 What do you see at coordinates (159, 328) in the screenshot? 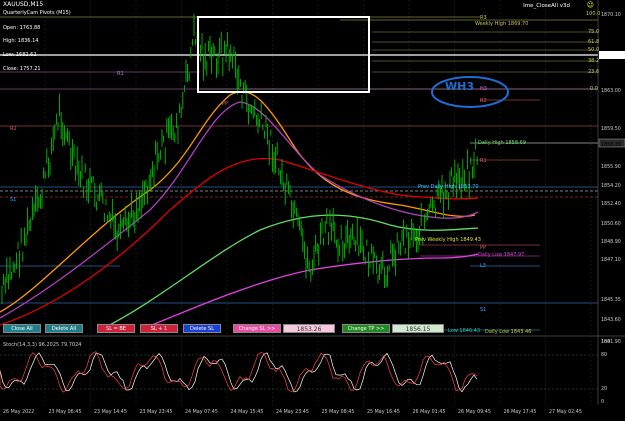
I see `sl-plus-1-button: SL + 1` at bounding box center [159, 328].